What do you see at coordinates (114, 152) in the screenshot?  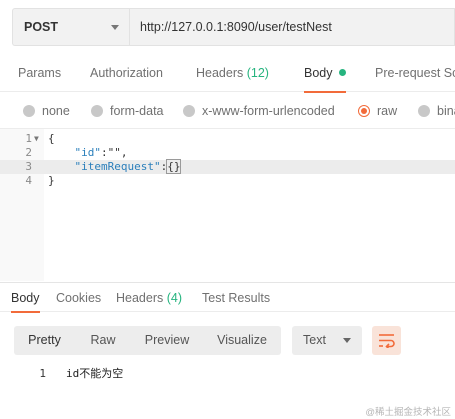 I see `json-value: :"",` at bounding box center [114, 152].